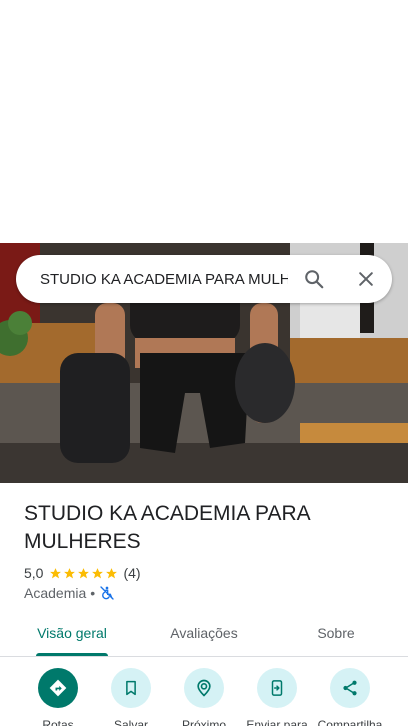 Image resolution: width=408 pixels, height=726 pixels. Describe the element at coordinates (350, 722) in the screenshot. I see `share-label: Compartilha` at that location.